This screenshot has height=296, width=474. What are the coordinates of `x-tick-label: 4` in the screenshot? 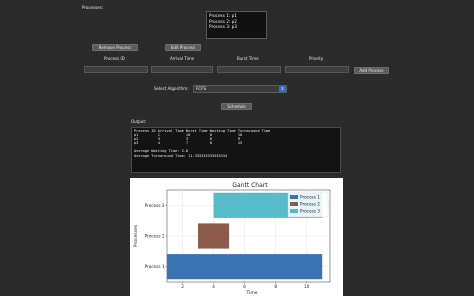 It's located at (213, 286).